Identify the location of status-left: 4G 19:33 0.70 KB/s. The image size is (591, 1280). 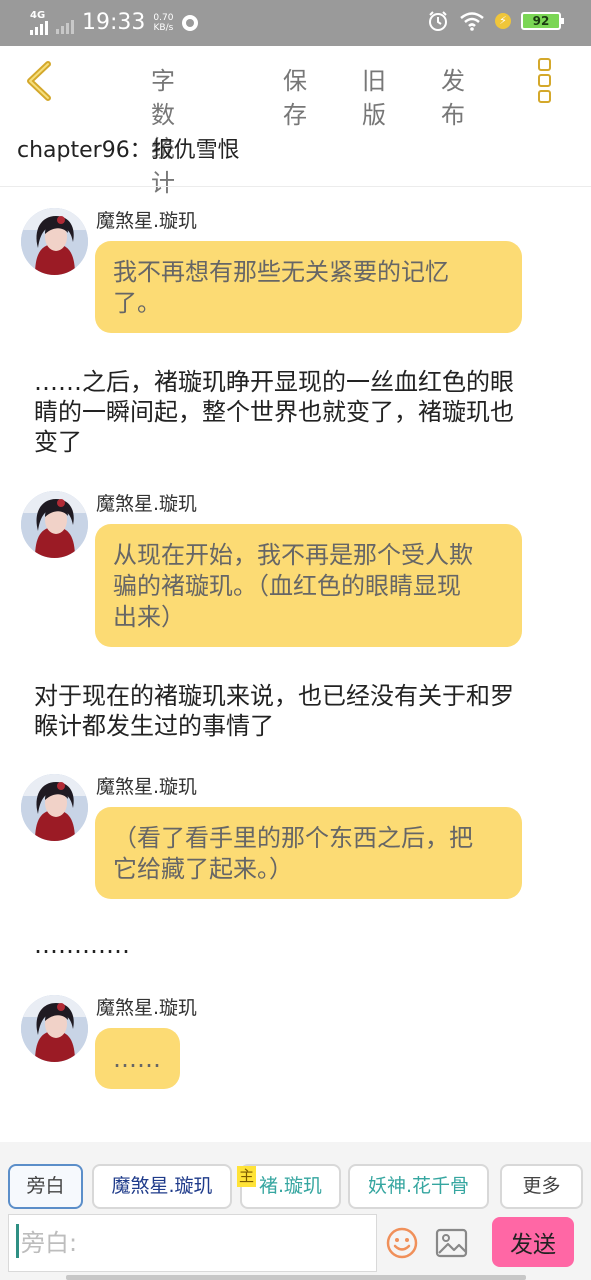
(114, 23).